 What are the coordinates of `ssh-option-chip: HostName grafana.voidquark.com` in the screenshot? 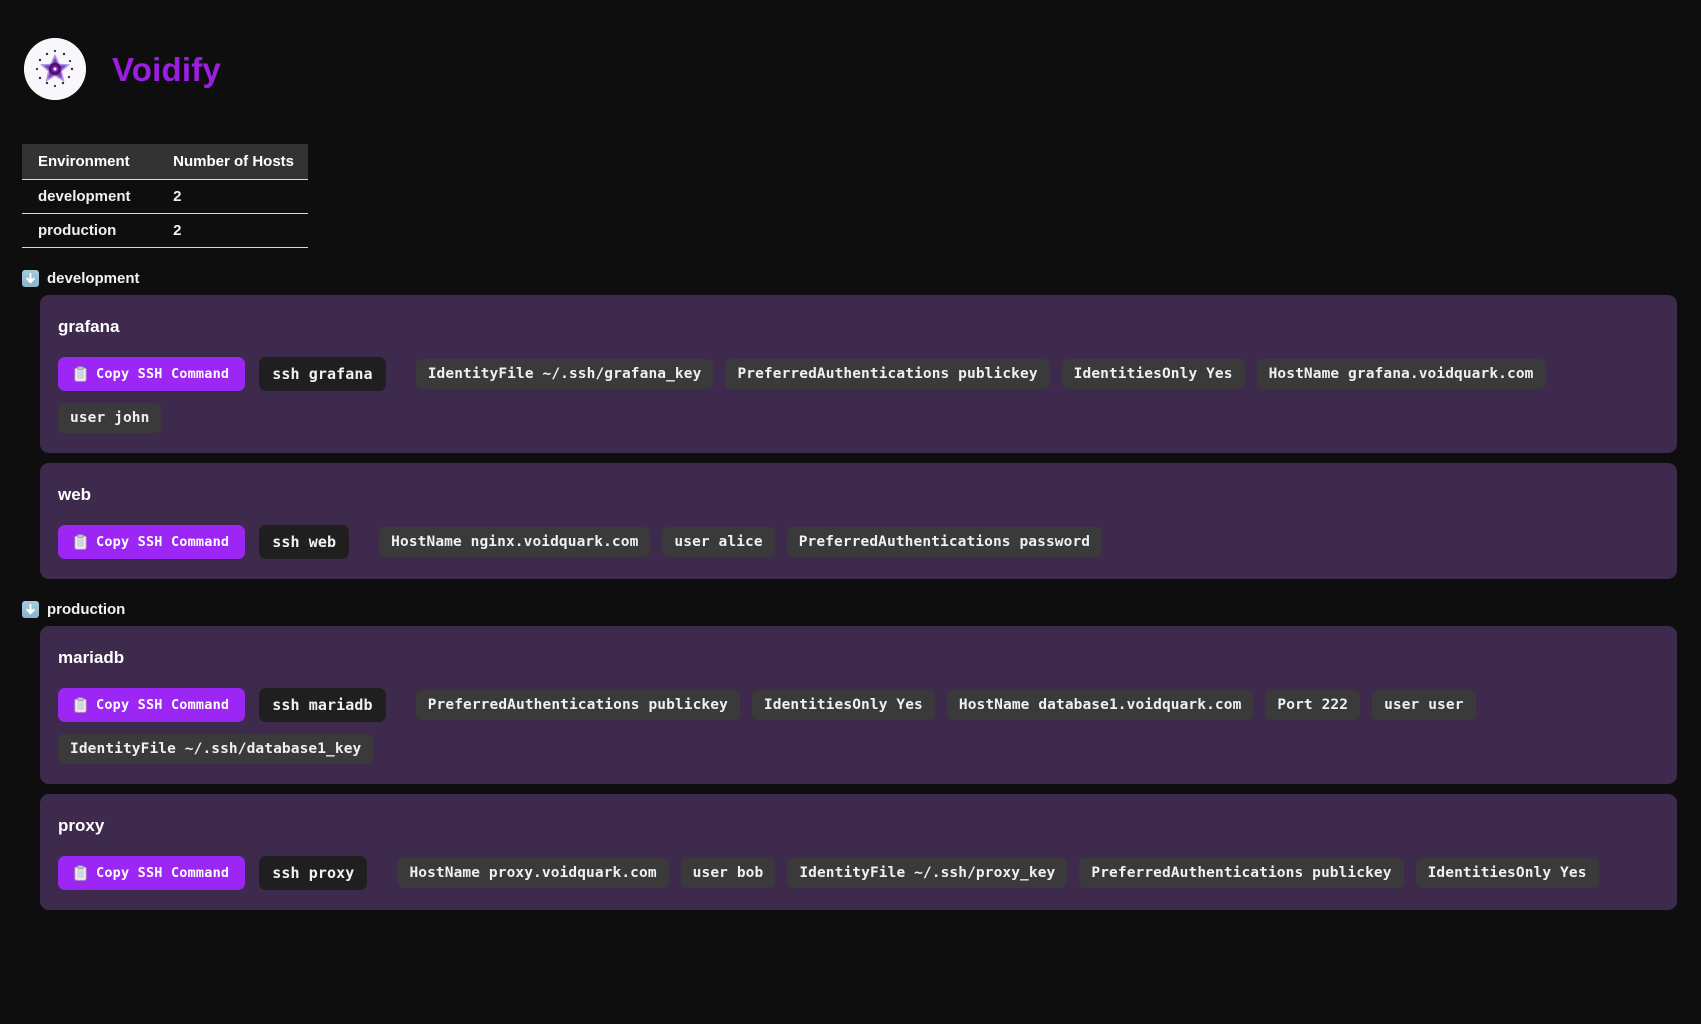 It's located at (1401, 374).